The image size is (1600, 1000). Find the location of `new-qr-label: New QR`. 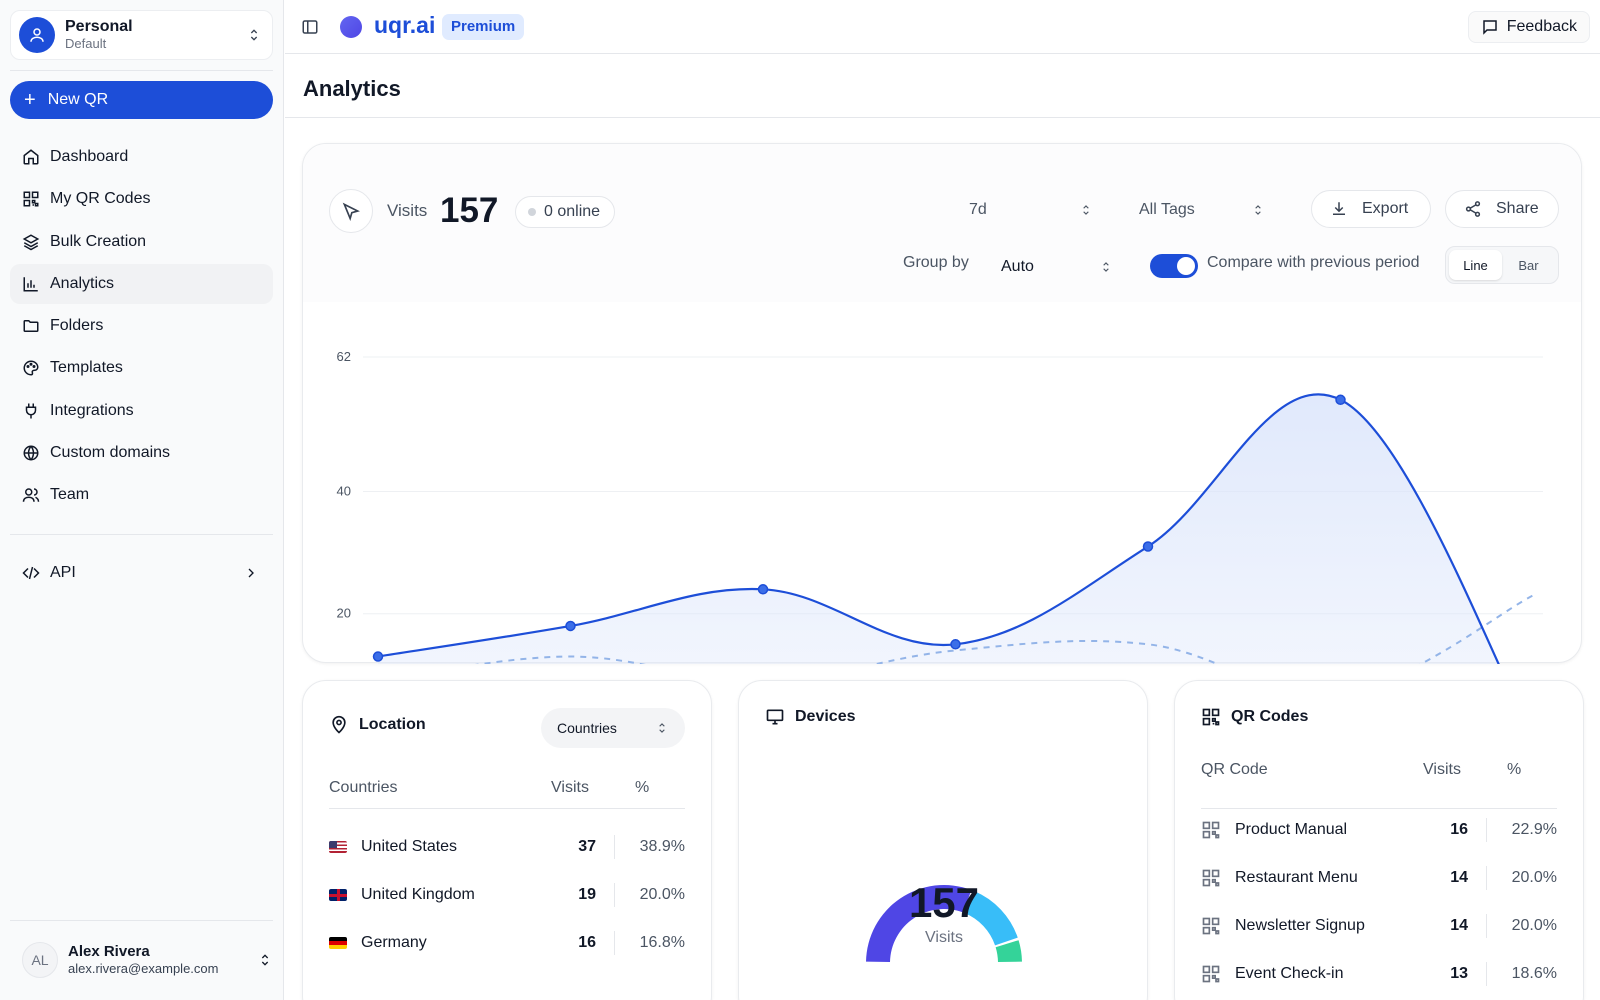

new-qr-label: New QR is located at coordinates (78, 99).